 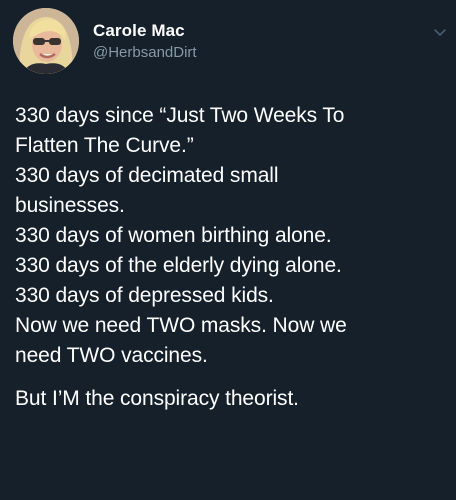 I want to click on tweet-line: Flatten The Curve.”, so click(x=104, y=145).